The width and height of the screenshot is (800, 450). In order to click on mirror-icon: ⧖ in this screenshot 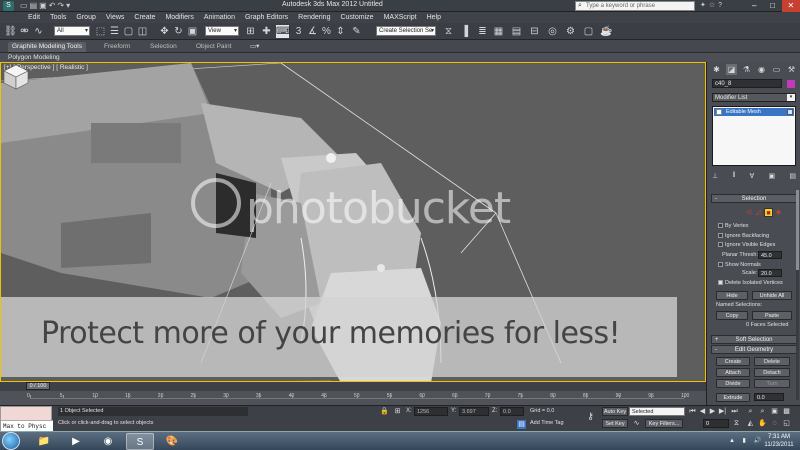, I will do `click(448, 31)`.